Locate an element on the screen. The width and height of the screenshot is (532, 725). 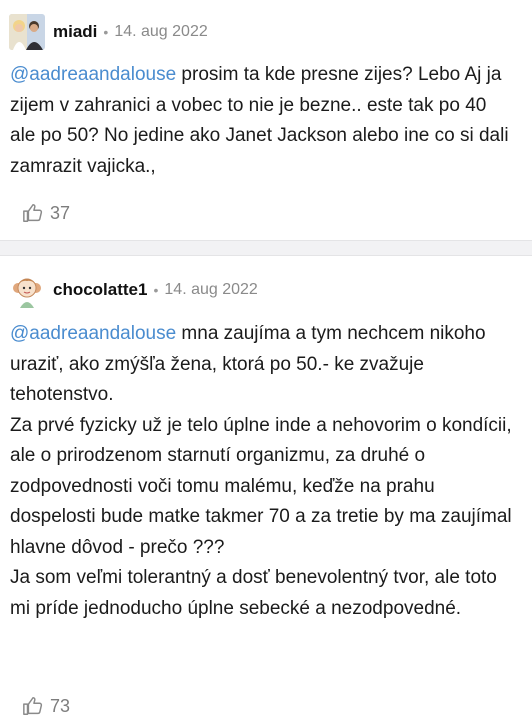
comment-divider is located at coordinates (266, 248).